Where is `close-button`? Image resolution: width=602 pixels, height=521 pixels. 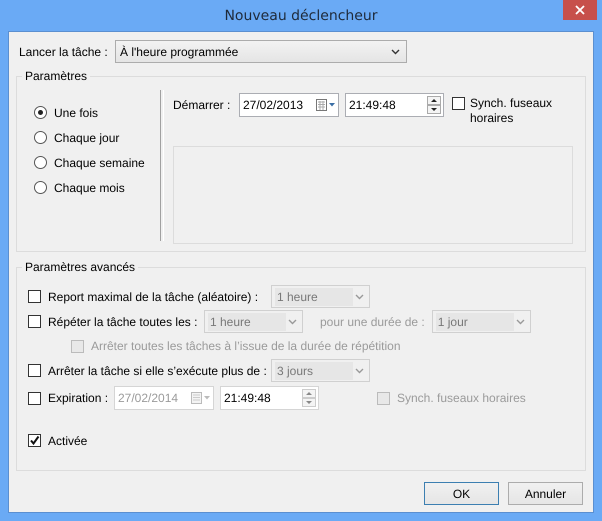 close-button is located at coordinates (580, 10).